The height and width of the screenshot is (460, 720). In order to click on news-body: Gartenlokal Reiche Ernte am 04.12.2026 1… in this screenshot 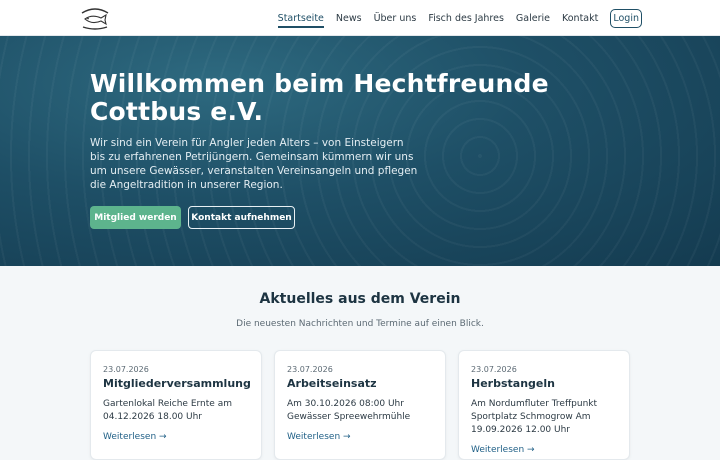, I will do `click(167, 410)`.